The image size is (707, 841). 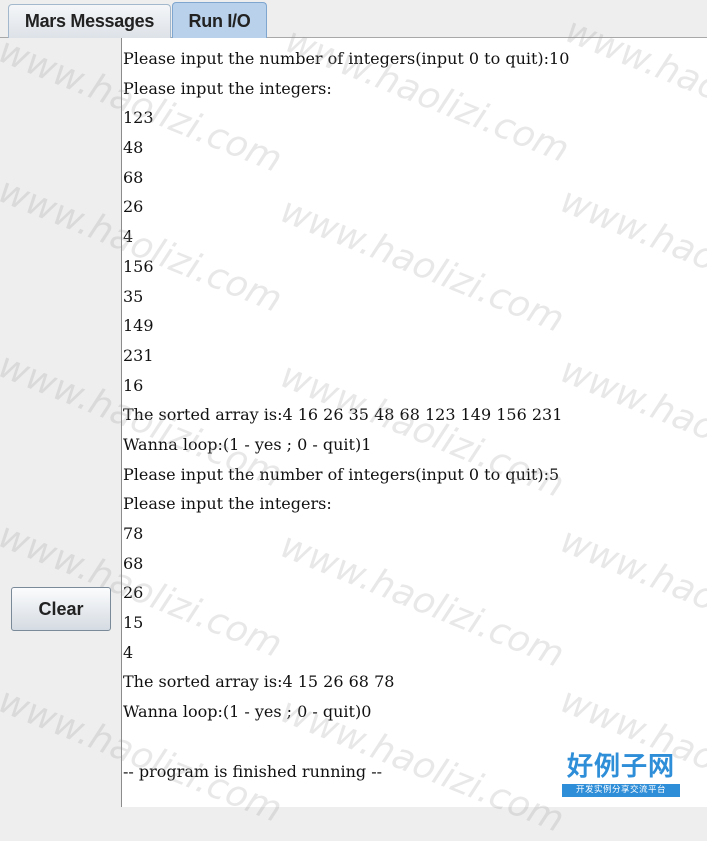 What do you see at coordinates (253, 771) in the screenshot?
I see `console-finish-line: -- program is finished running --` at bounding box center [253, 771].